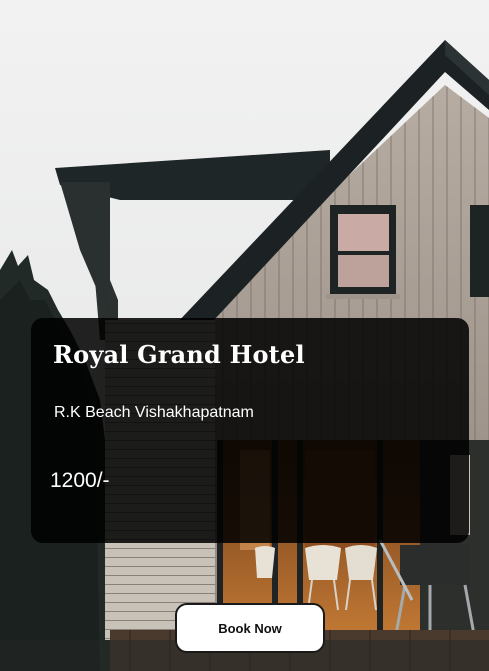 The height and width of the screenshot is (671, 489). Describe the element at coordinates (179, 354) in the screenshot. I see `hotel-name: Royal Grand Hotel` at that location.